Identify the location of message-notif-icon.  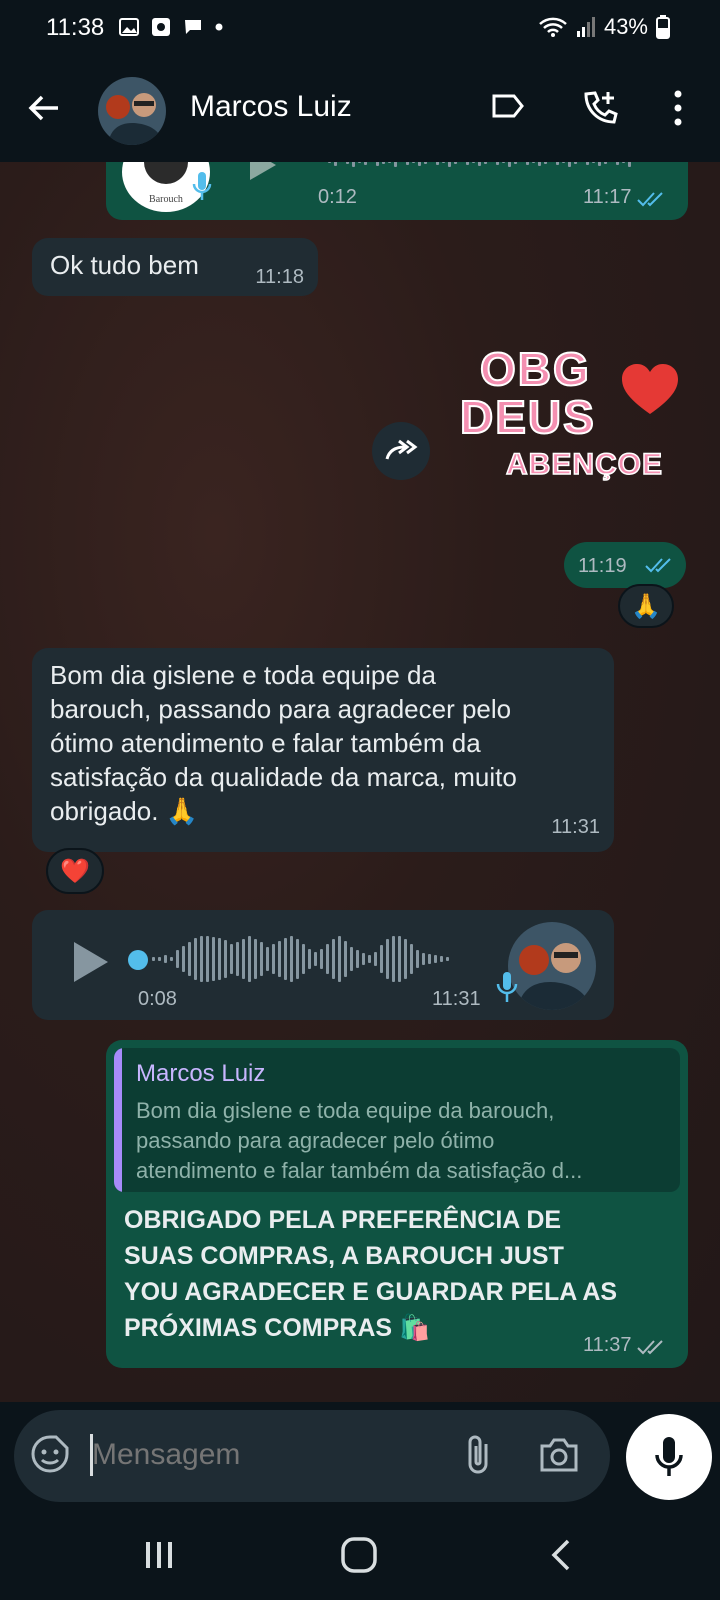
(193, 27).